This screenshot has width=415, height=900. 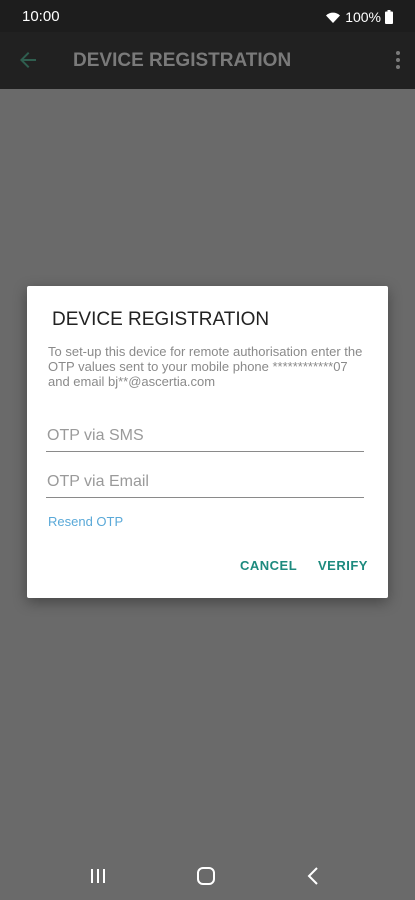 What do you see at coordinates (389, 17) in the screenshot?
I see `battery-icon` at bounding box center [389, 17].